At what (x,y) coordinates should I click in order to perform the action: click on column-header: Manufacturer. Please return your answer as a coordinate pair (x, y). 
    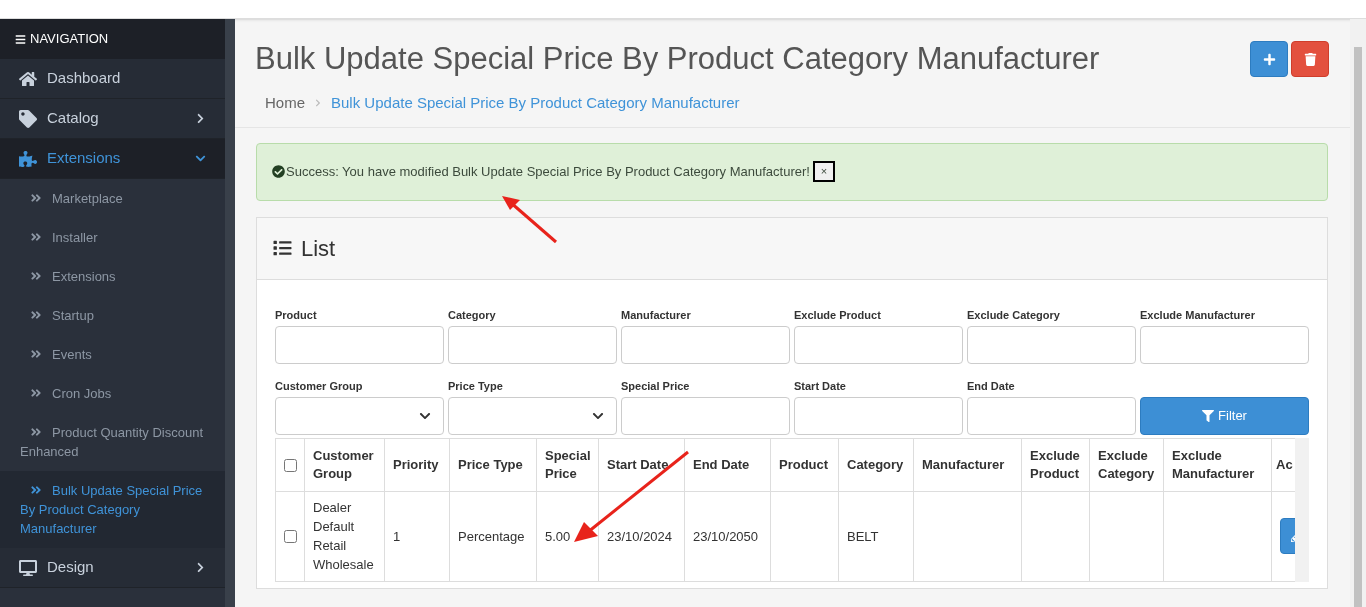
    Looking at the image, I should click on (967, 464).